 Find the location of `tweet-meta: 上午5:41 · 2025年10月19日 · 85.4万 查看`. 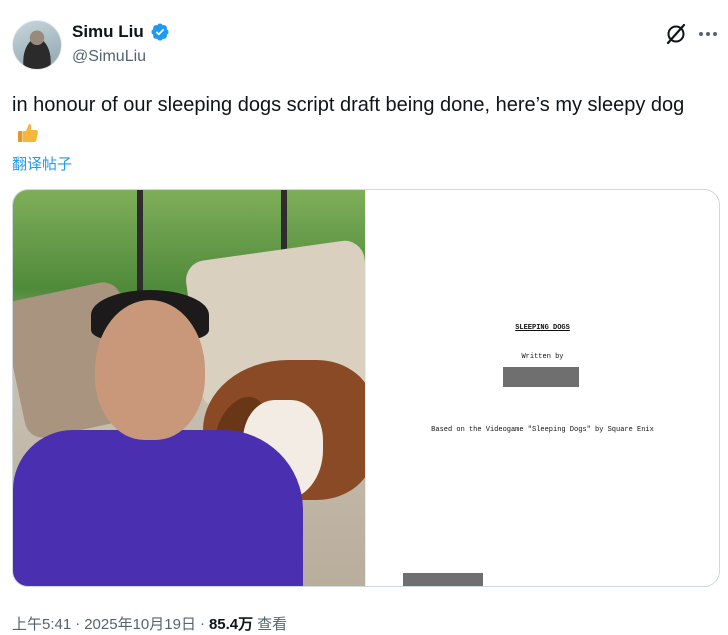

tweet-meta: 上午5:41 · 2025年10月19日 · 85.4万 查看 is located at coordinates (149, 623).